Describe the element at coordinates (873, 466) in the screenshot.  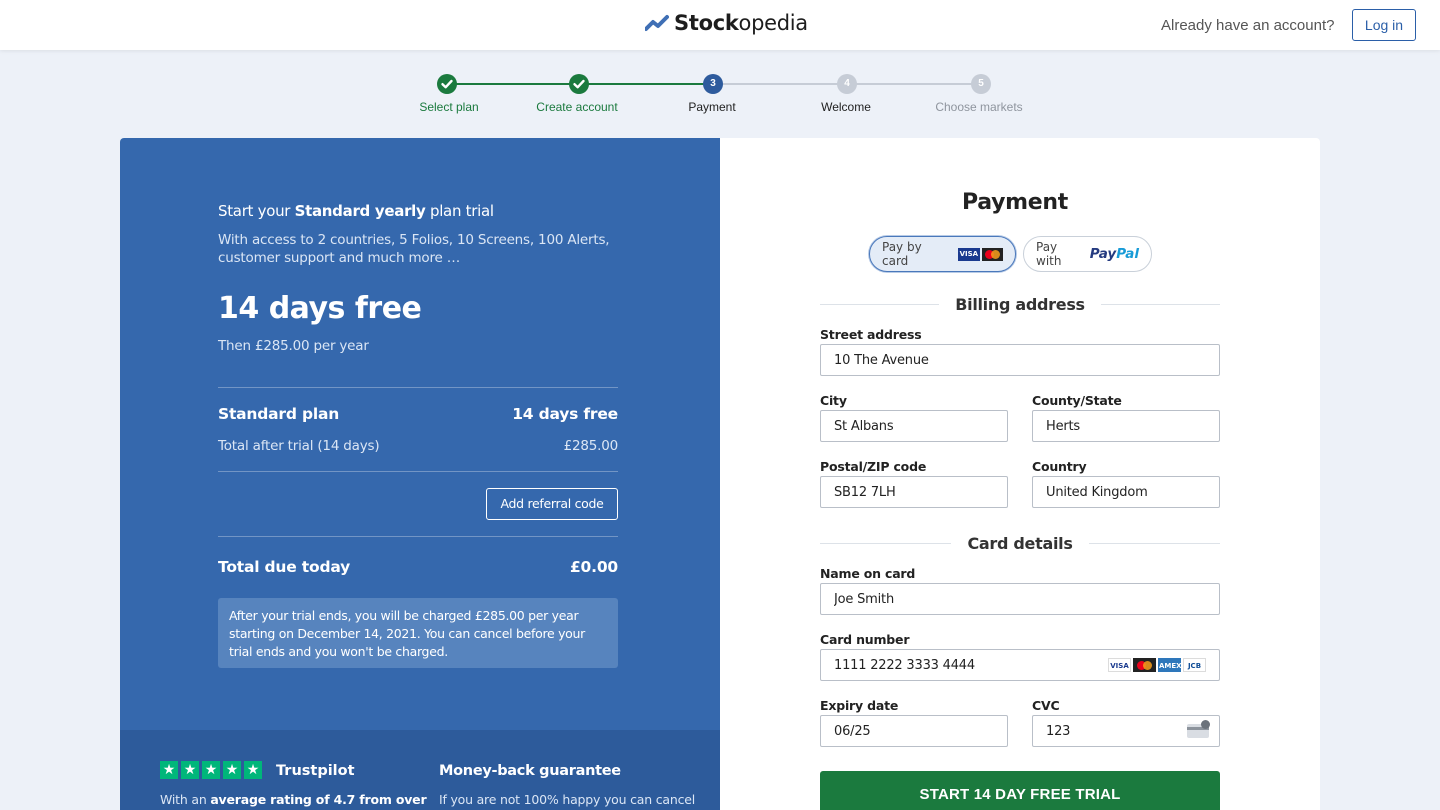
I see `postal-code-label: Postal/ZIP code` at that location.